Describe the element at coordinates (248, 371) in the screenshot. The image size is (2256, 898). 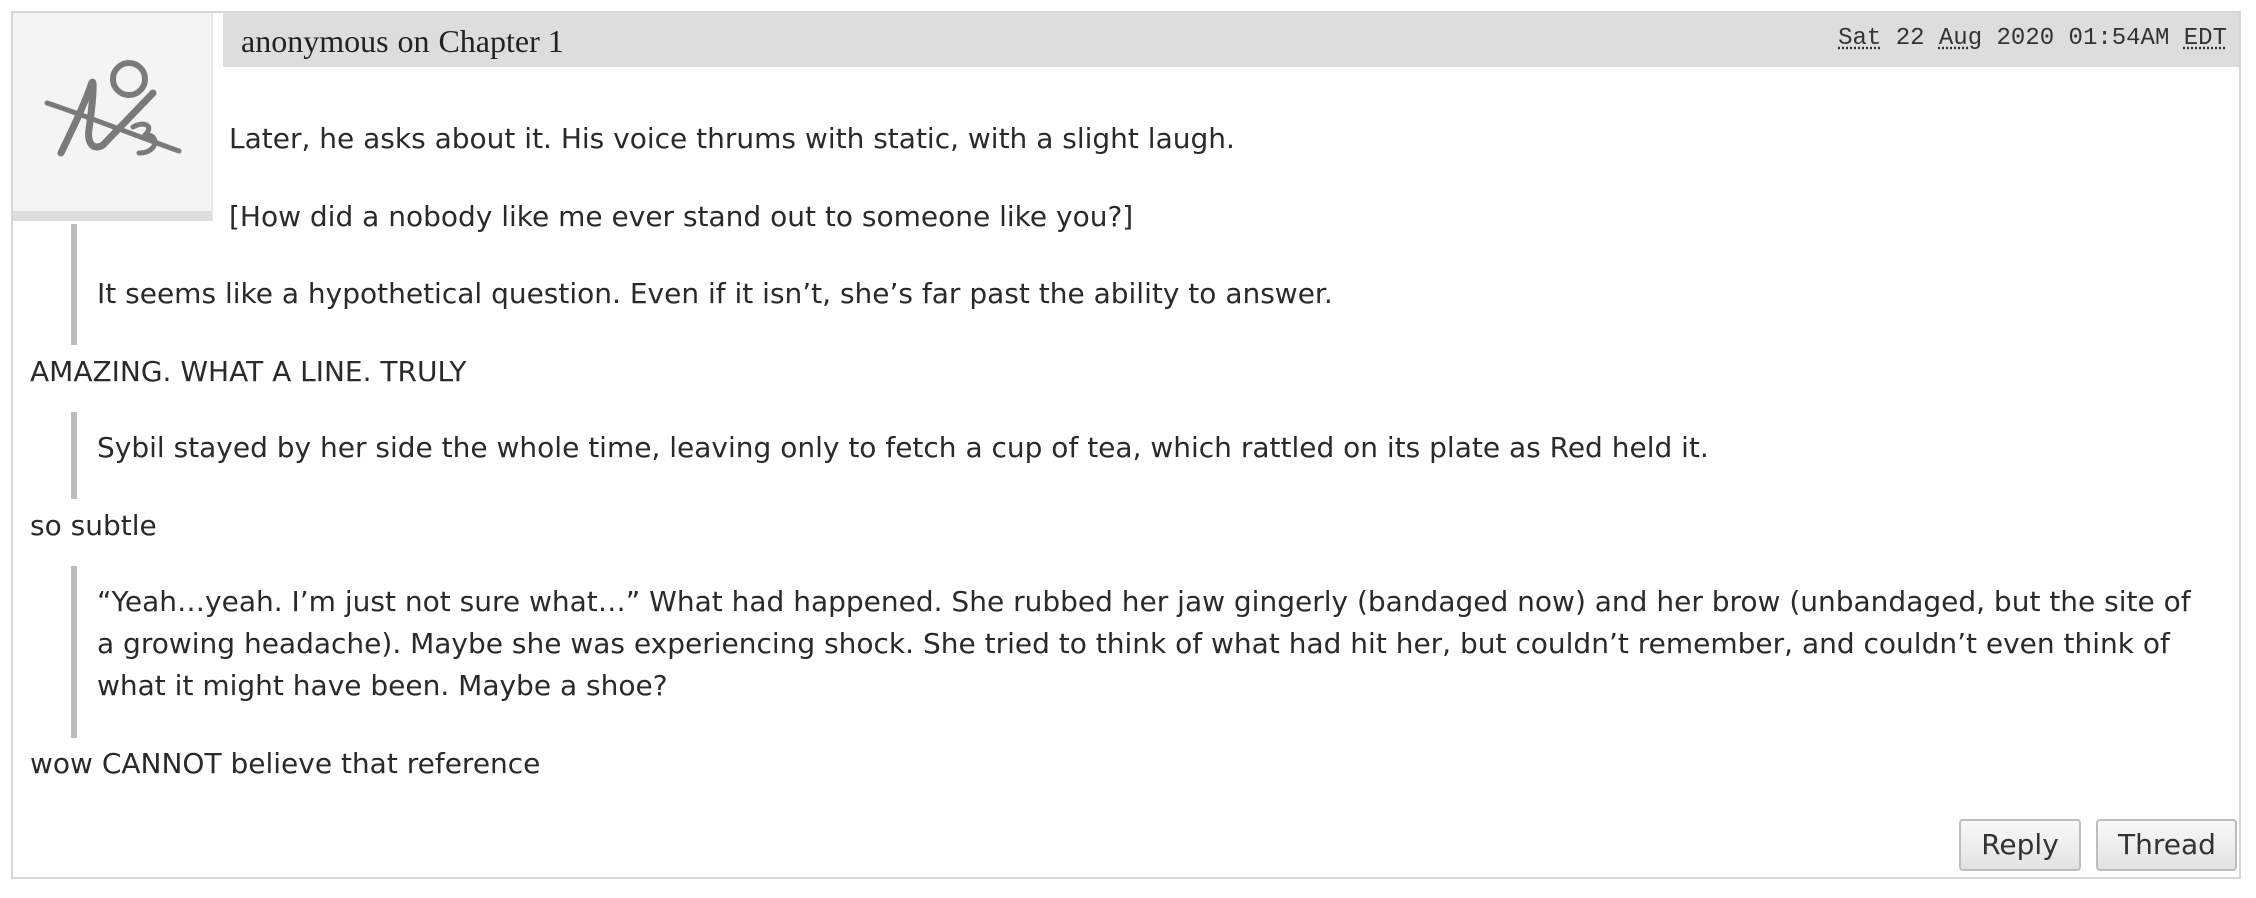
I see `reaction-text: AMAZING. WHAT A LINE. TRULY` at that location.